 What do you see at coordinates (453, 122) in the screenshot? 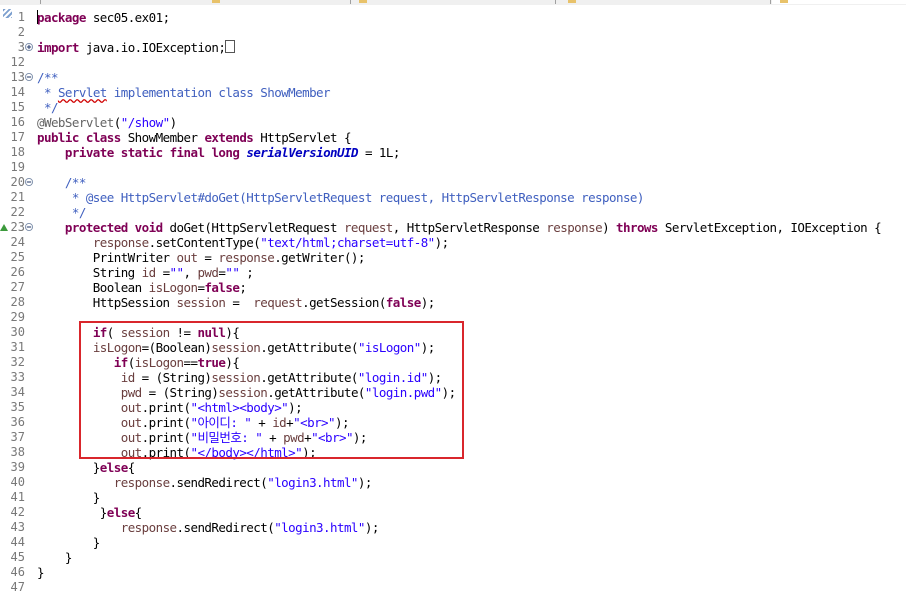
I see `code-line: 16 @WebServlet("/show")` at bounding box center [453, 122].